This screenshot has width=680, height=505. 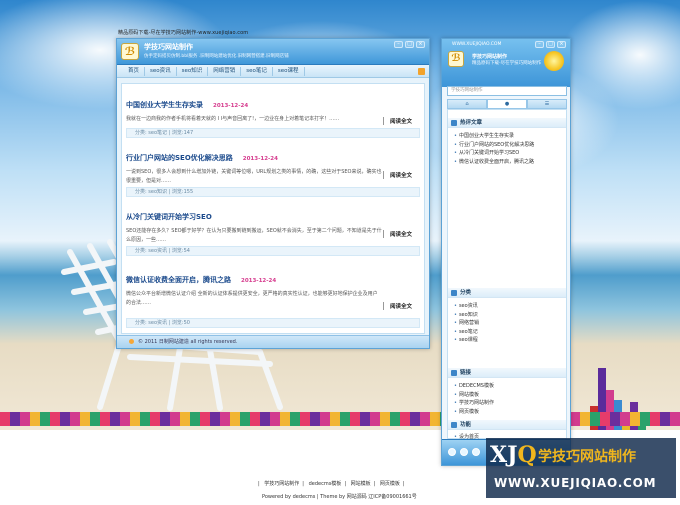 I want to click on list-item: 学技巧网站制作, so click(x=507, y=403).